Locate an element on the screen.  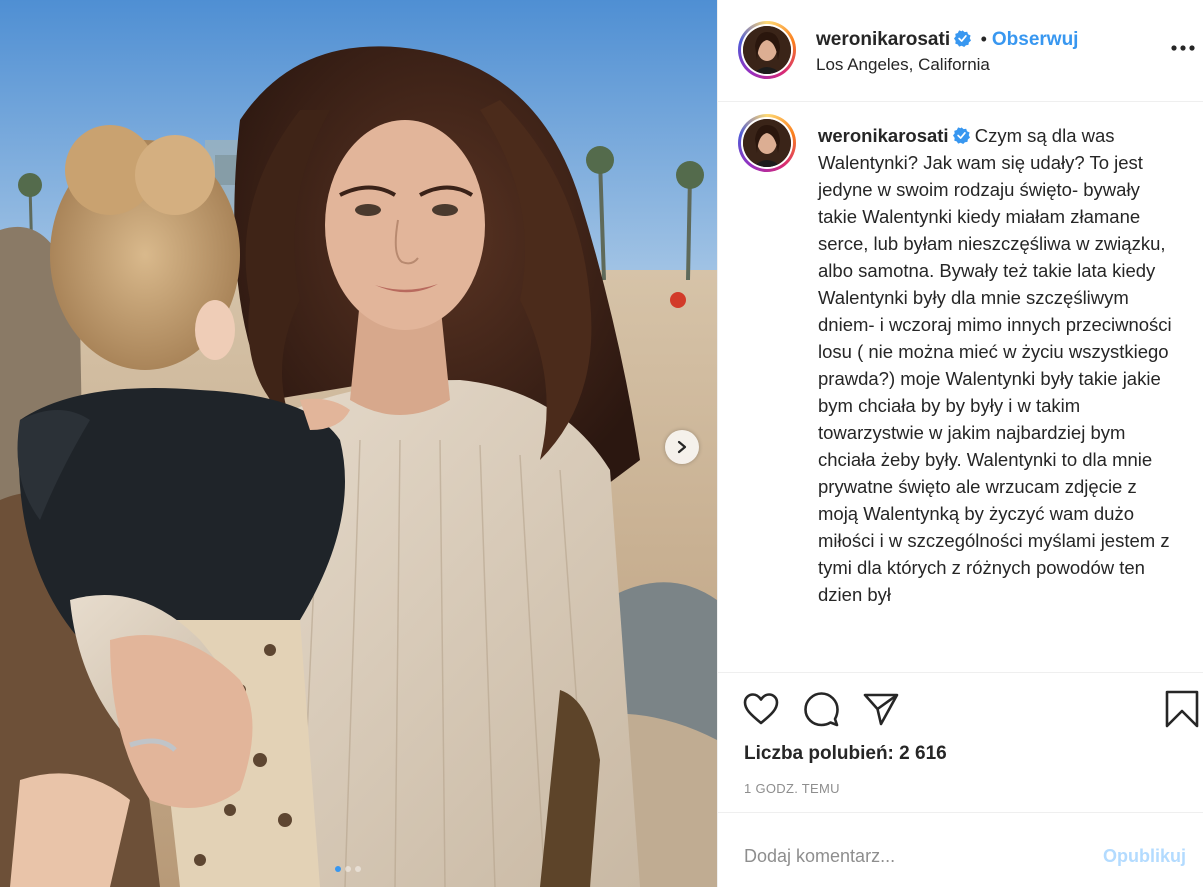
comment-bar: Opublikuj is located at coordinates (960, 849).